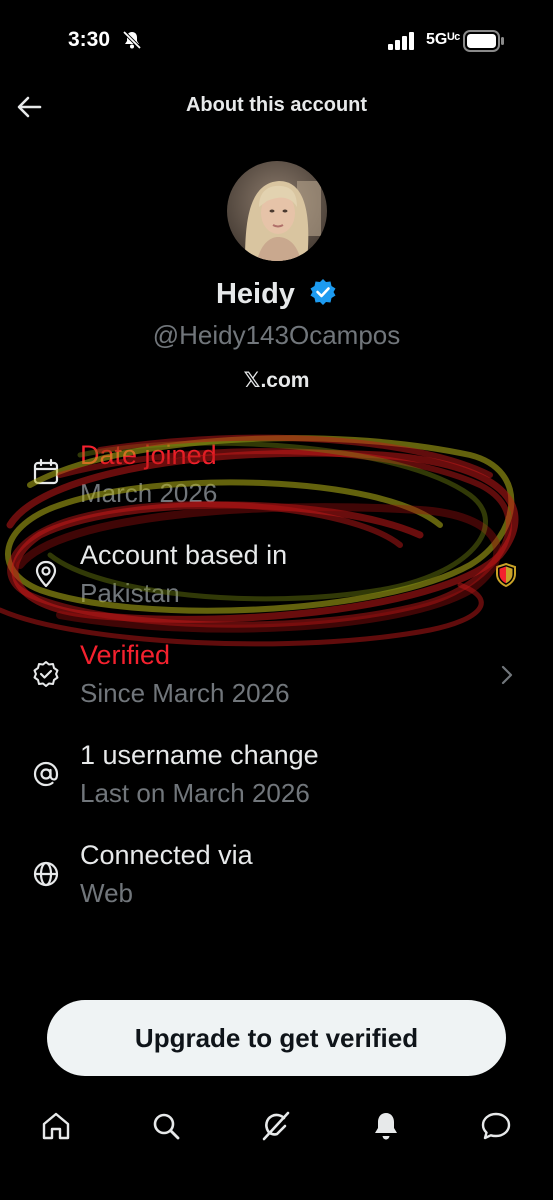 This screenshot has height=1200, width=553. I want to click on site-label: 𝕏.com, so click(276, 380).